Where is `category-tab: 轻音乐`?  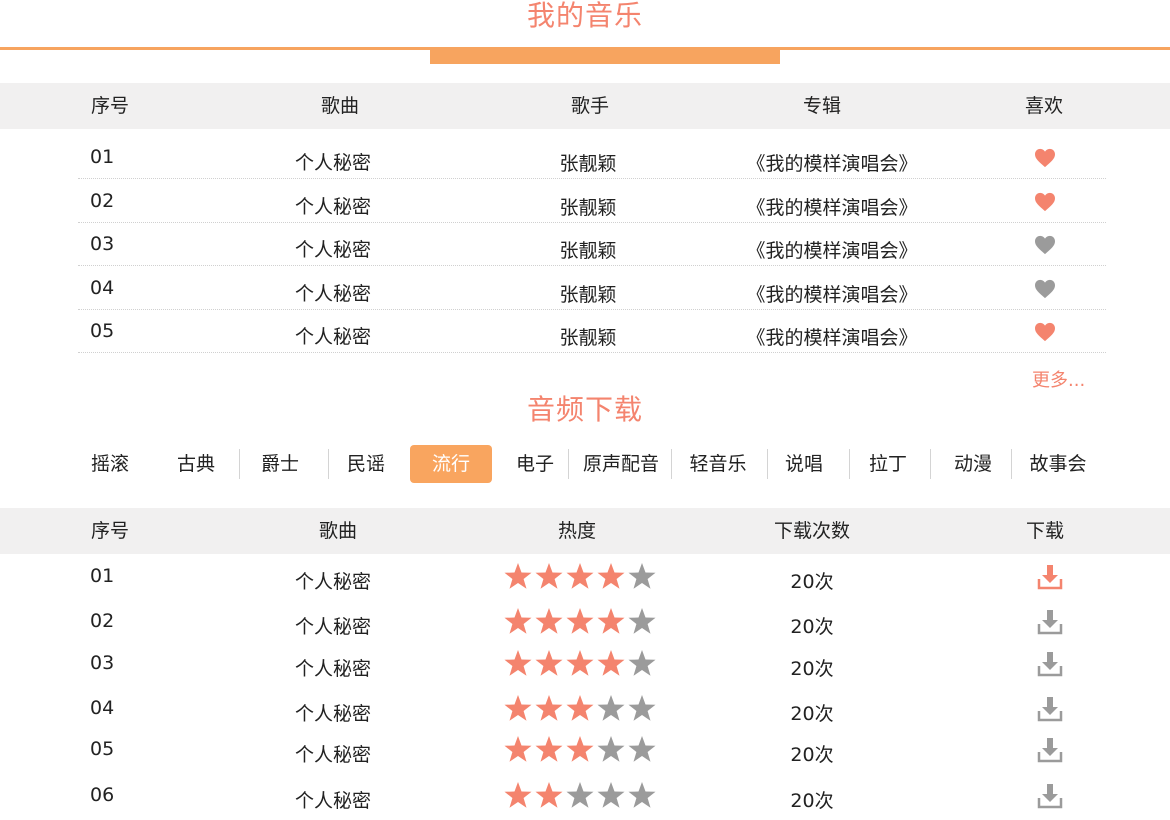
category-tab: 轻音乐 is located at coordinates (718, 464).